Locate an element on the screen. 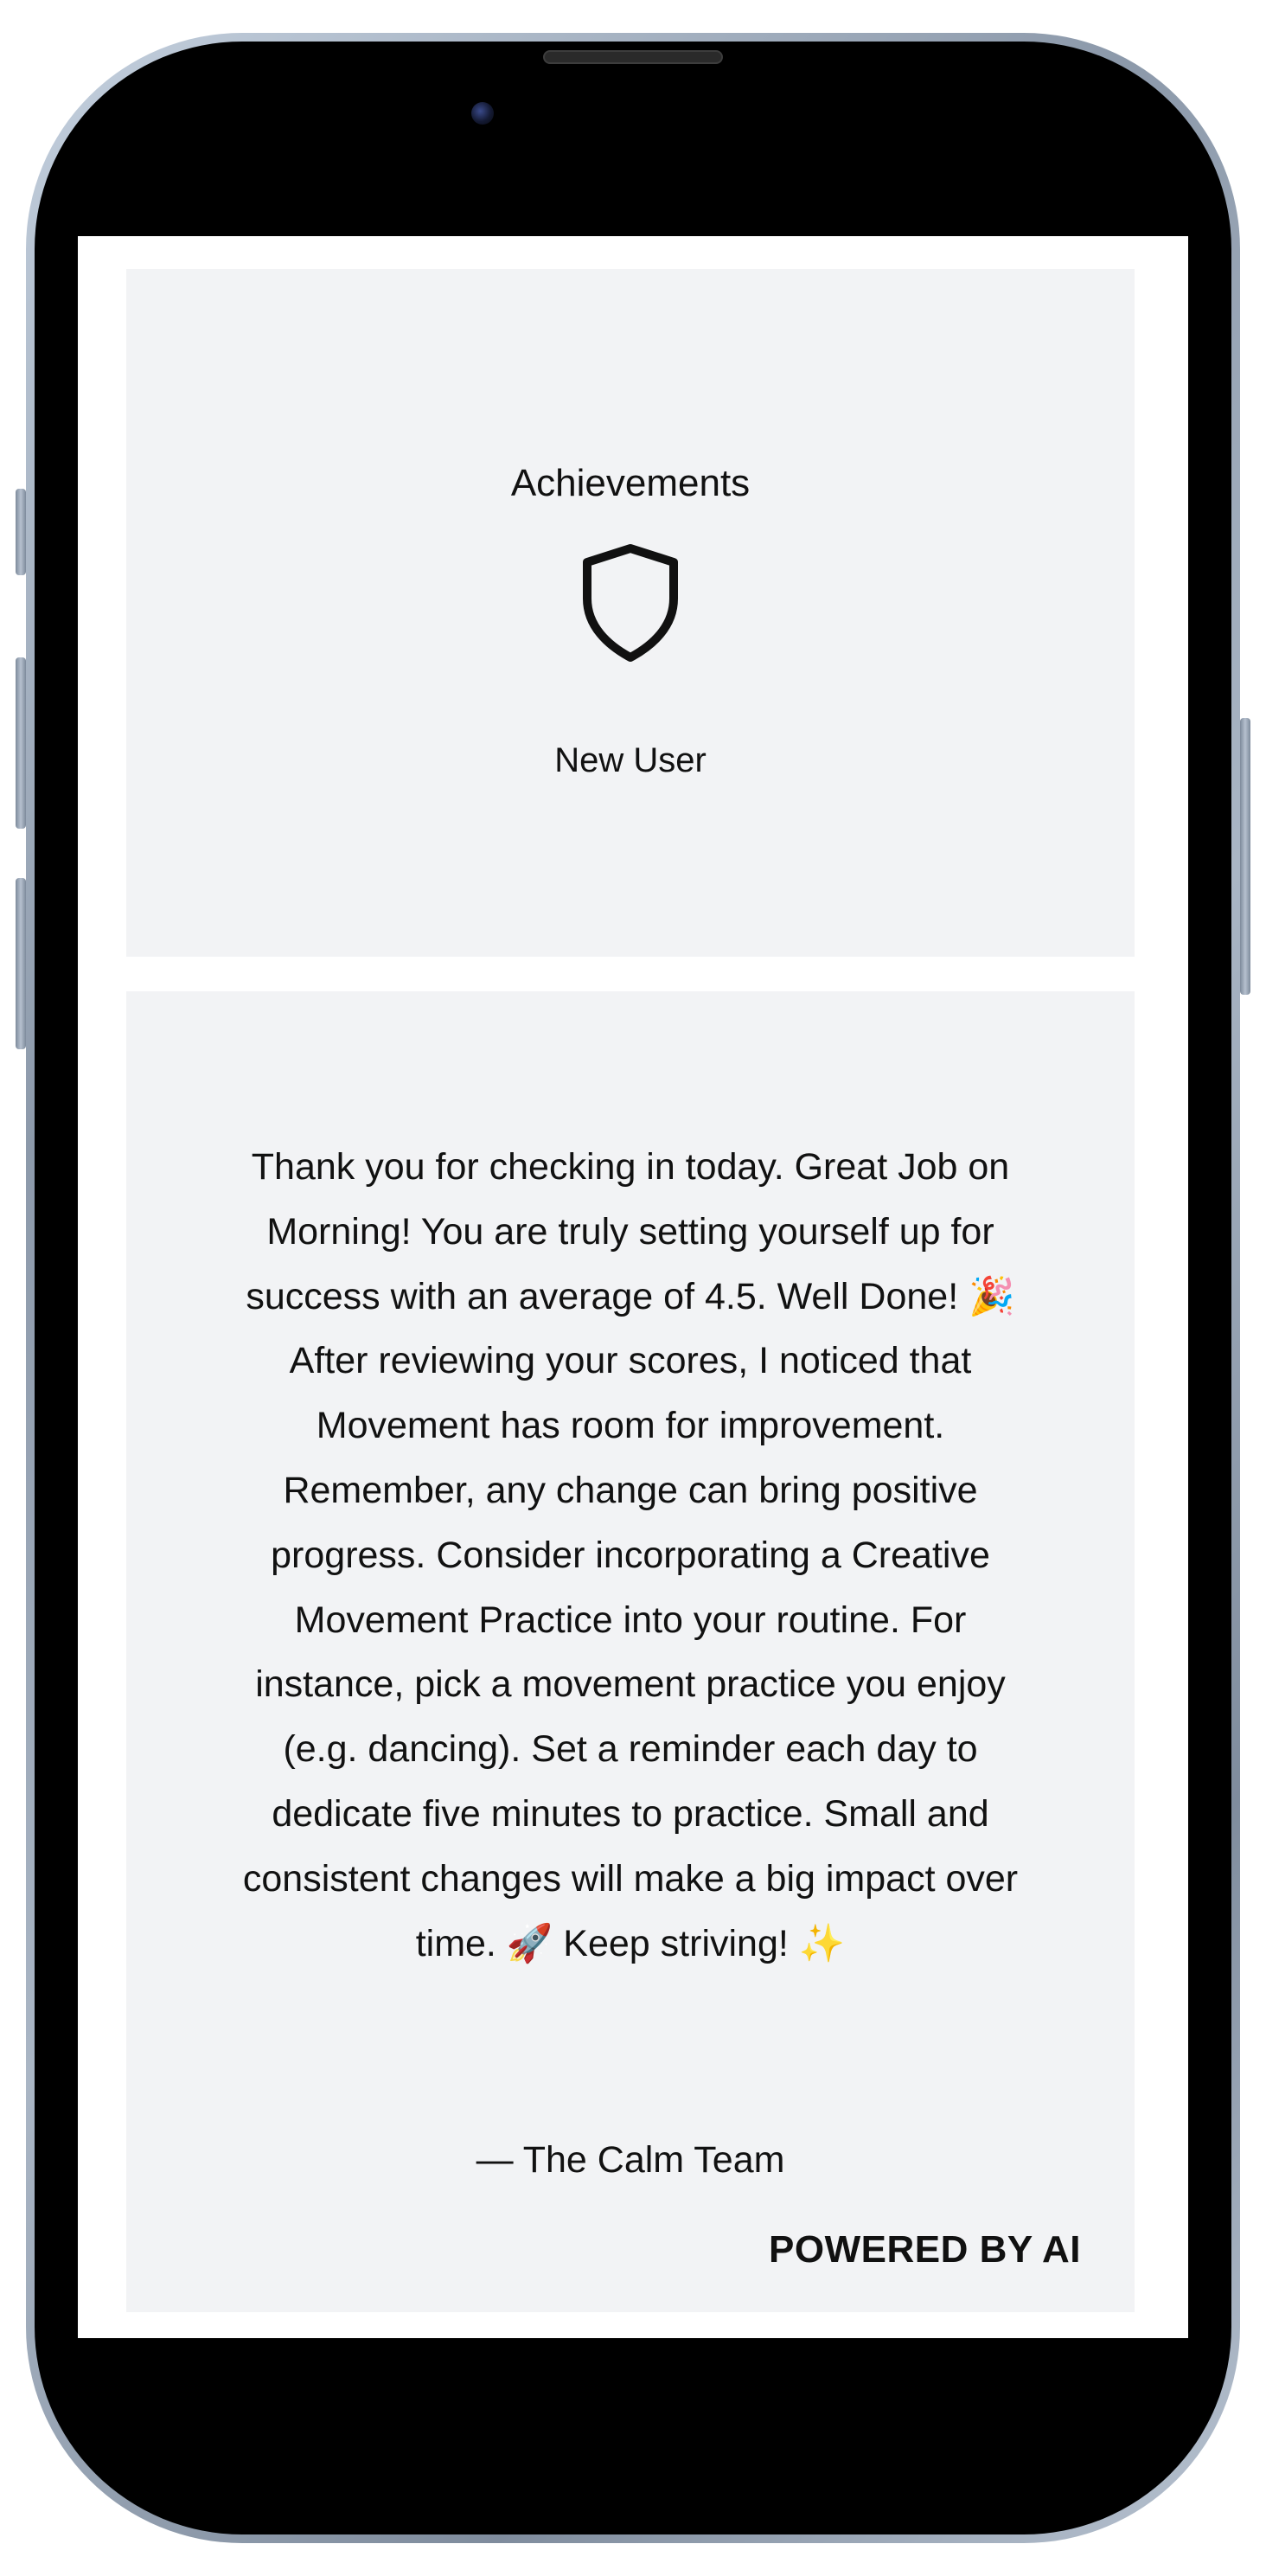 The image size is (1266, 2576). volume-down-button is located at coordinates (21, 963).